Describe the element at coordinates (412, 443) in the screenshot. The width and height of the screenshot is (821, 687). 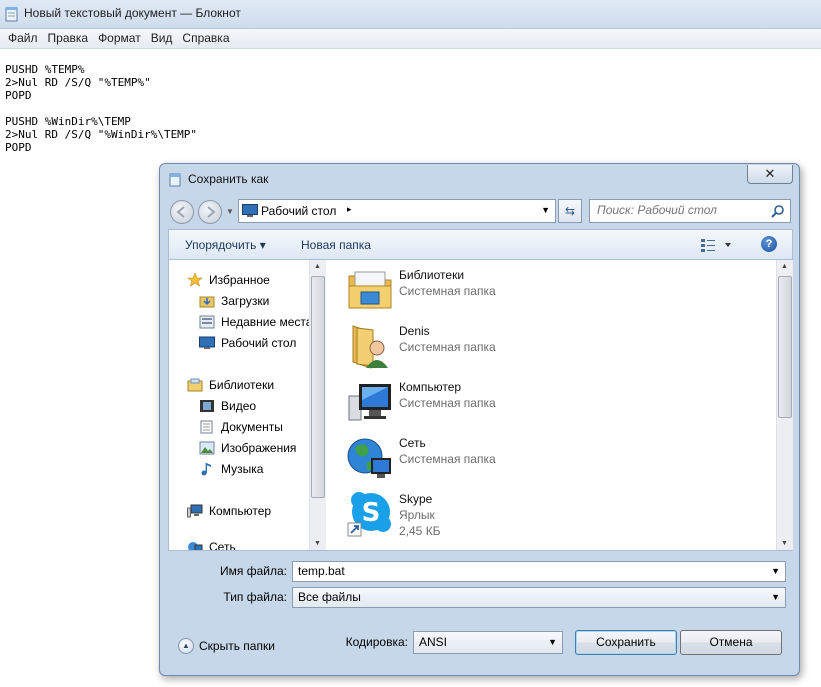
I see `file-name: Сеть` at that location.